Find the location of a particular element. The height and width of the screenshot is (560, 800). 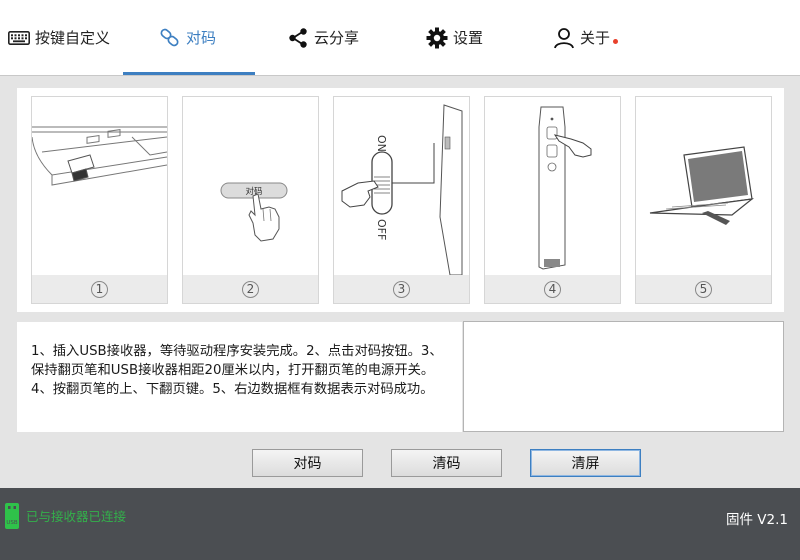

step-number: 4 is located at coordinates (552, 289).